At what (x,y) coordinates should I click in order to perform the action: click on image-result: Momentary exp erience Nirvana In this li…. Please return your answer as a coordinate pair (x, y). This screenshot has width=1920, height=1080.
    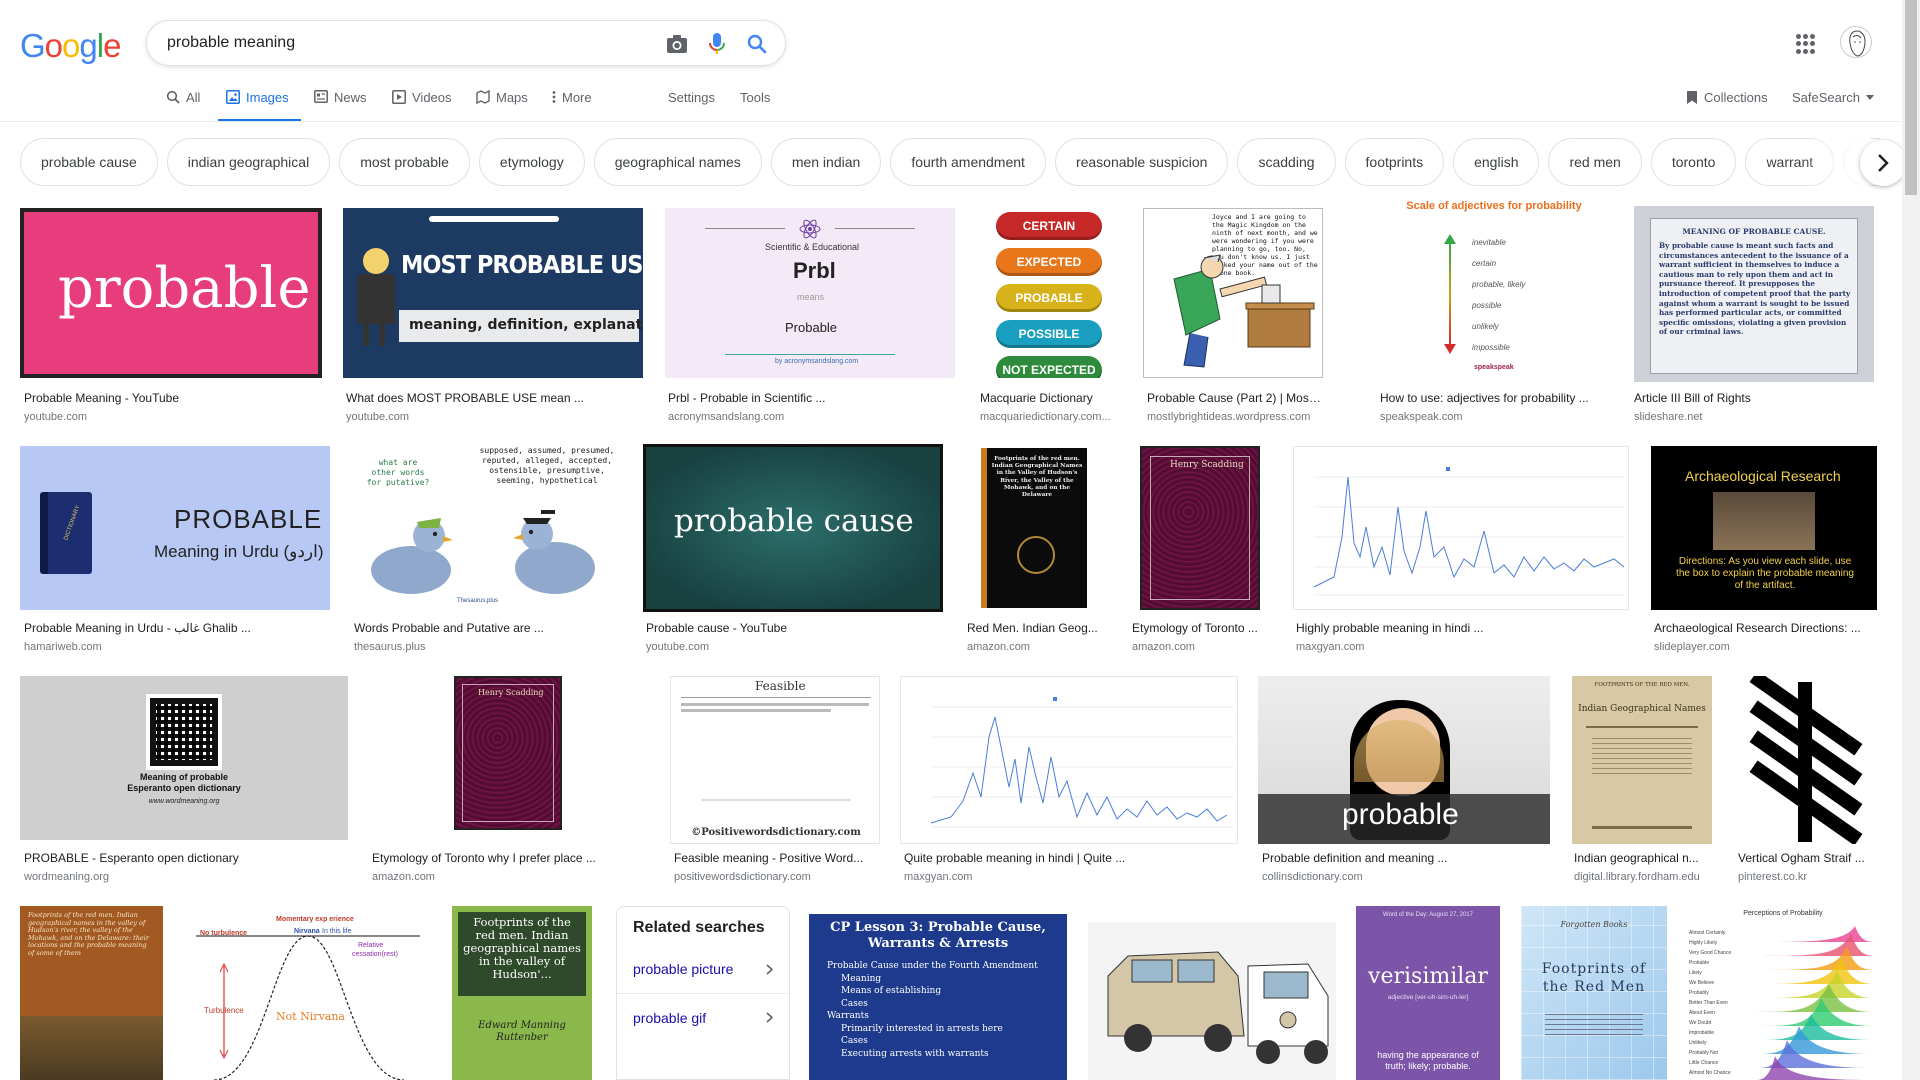
    Looking at the image, I should click on (307, 993).